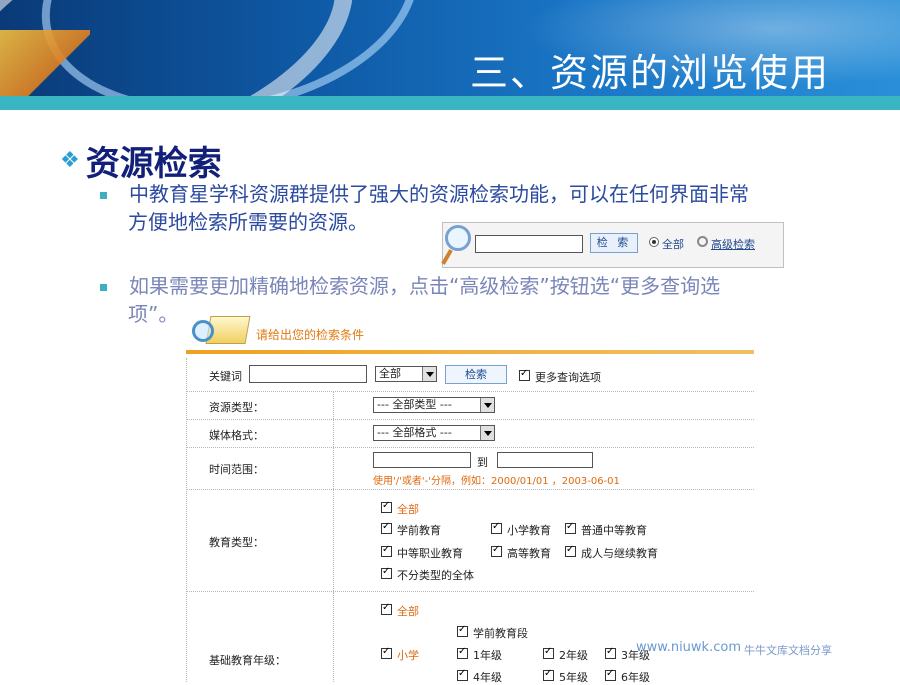  What do you see at coordinates (406, 374) in the screenshot?
I see `keyword-scope-select: 全部` at bounding box center [406, 374].